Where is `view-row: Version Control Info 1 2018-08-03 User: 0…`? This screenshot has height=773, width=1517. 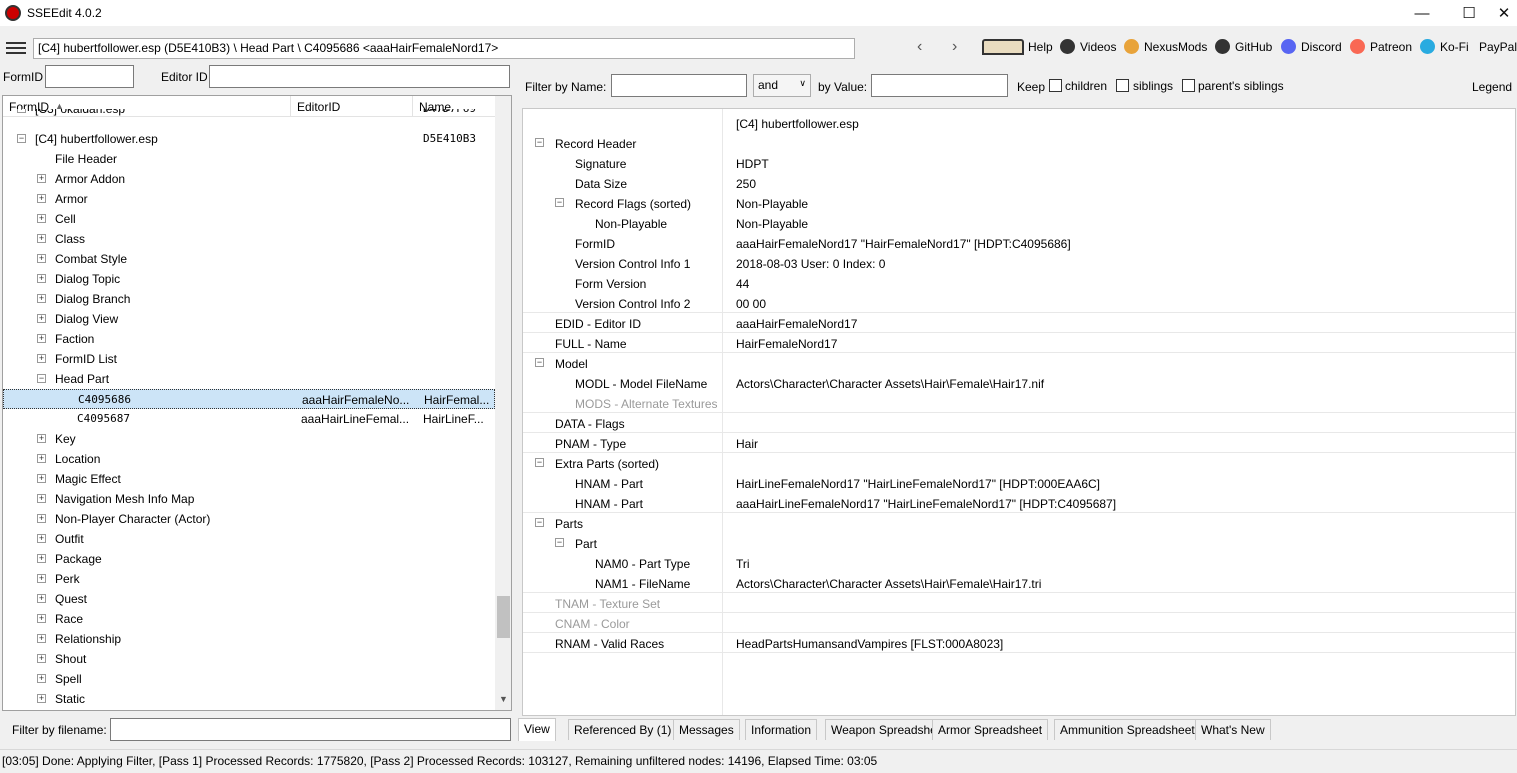
view-row: Version Control Info 1 2018-08-03 User: 0… is located at coordinates (1019, 263).